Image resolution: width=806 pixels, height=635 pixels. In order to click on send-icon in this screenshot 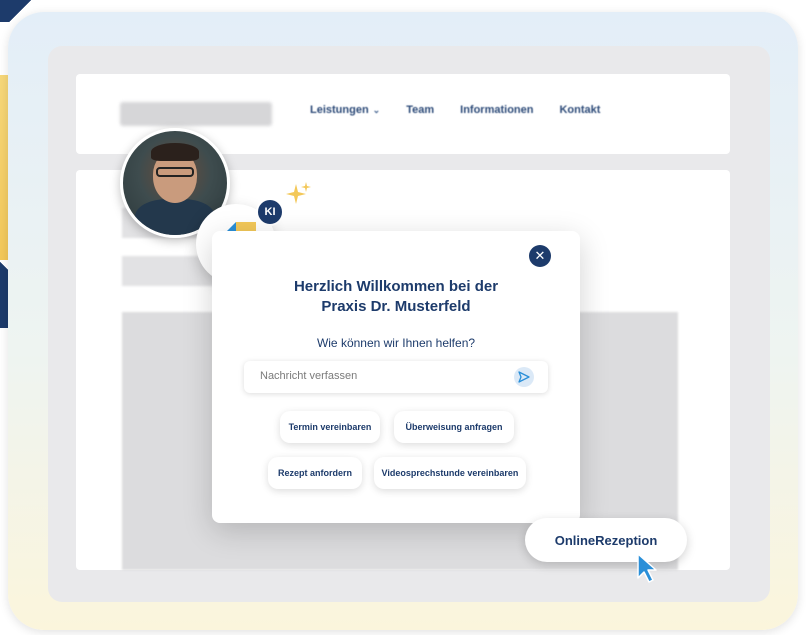, I will do `click(524, 377)`.